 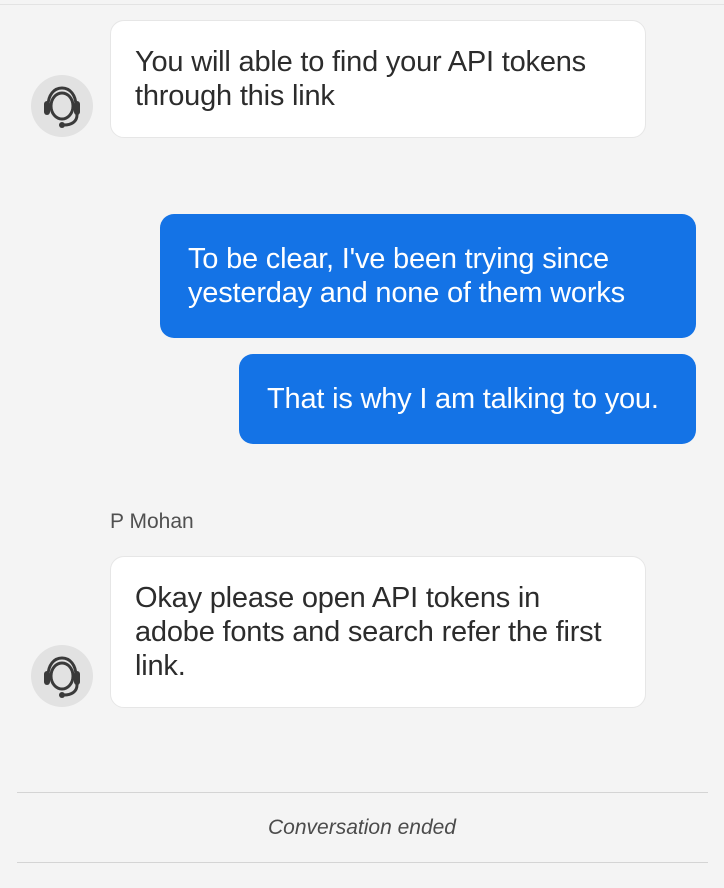 What do you see at coordinates (362, 827) in the screenshot?
I see `conversation-ended-label: Conversation ended` at bounding box center [362, 827].